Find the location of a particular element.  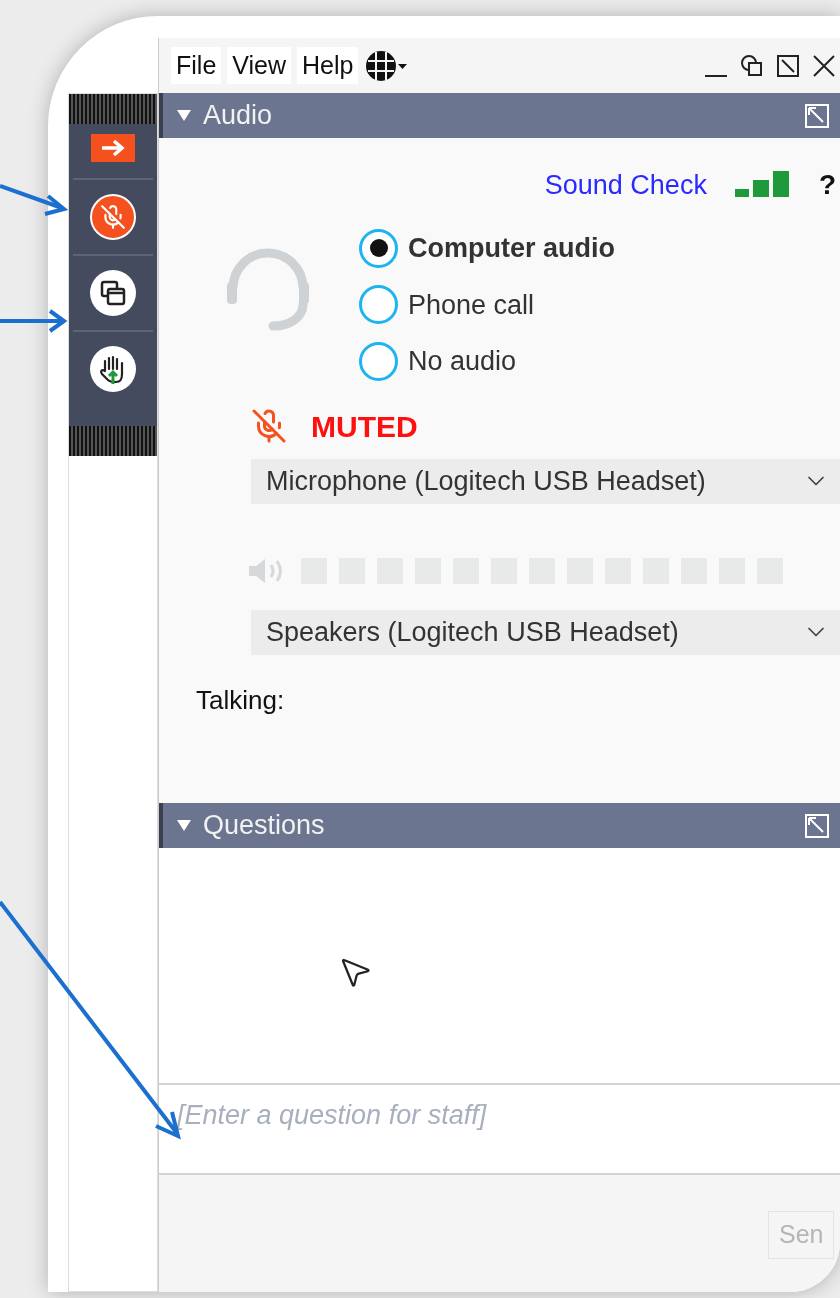

sound-check-link: Sound Check is located at coordinates (625, 185).